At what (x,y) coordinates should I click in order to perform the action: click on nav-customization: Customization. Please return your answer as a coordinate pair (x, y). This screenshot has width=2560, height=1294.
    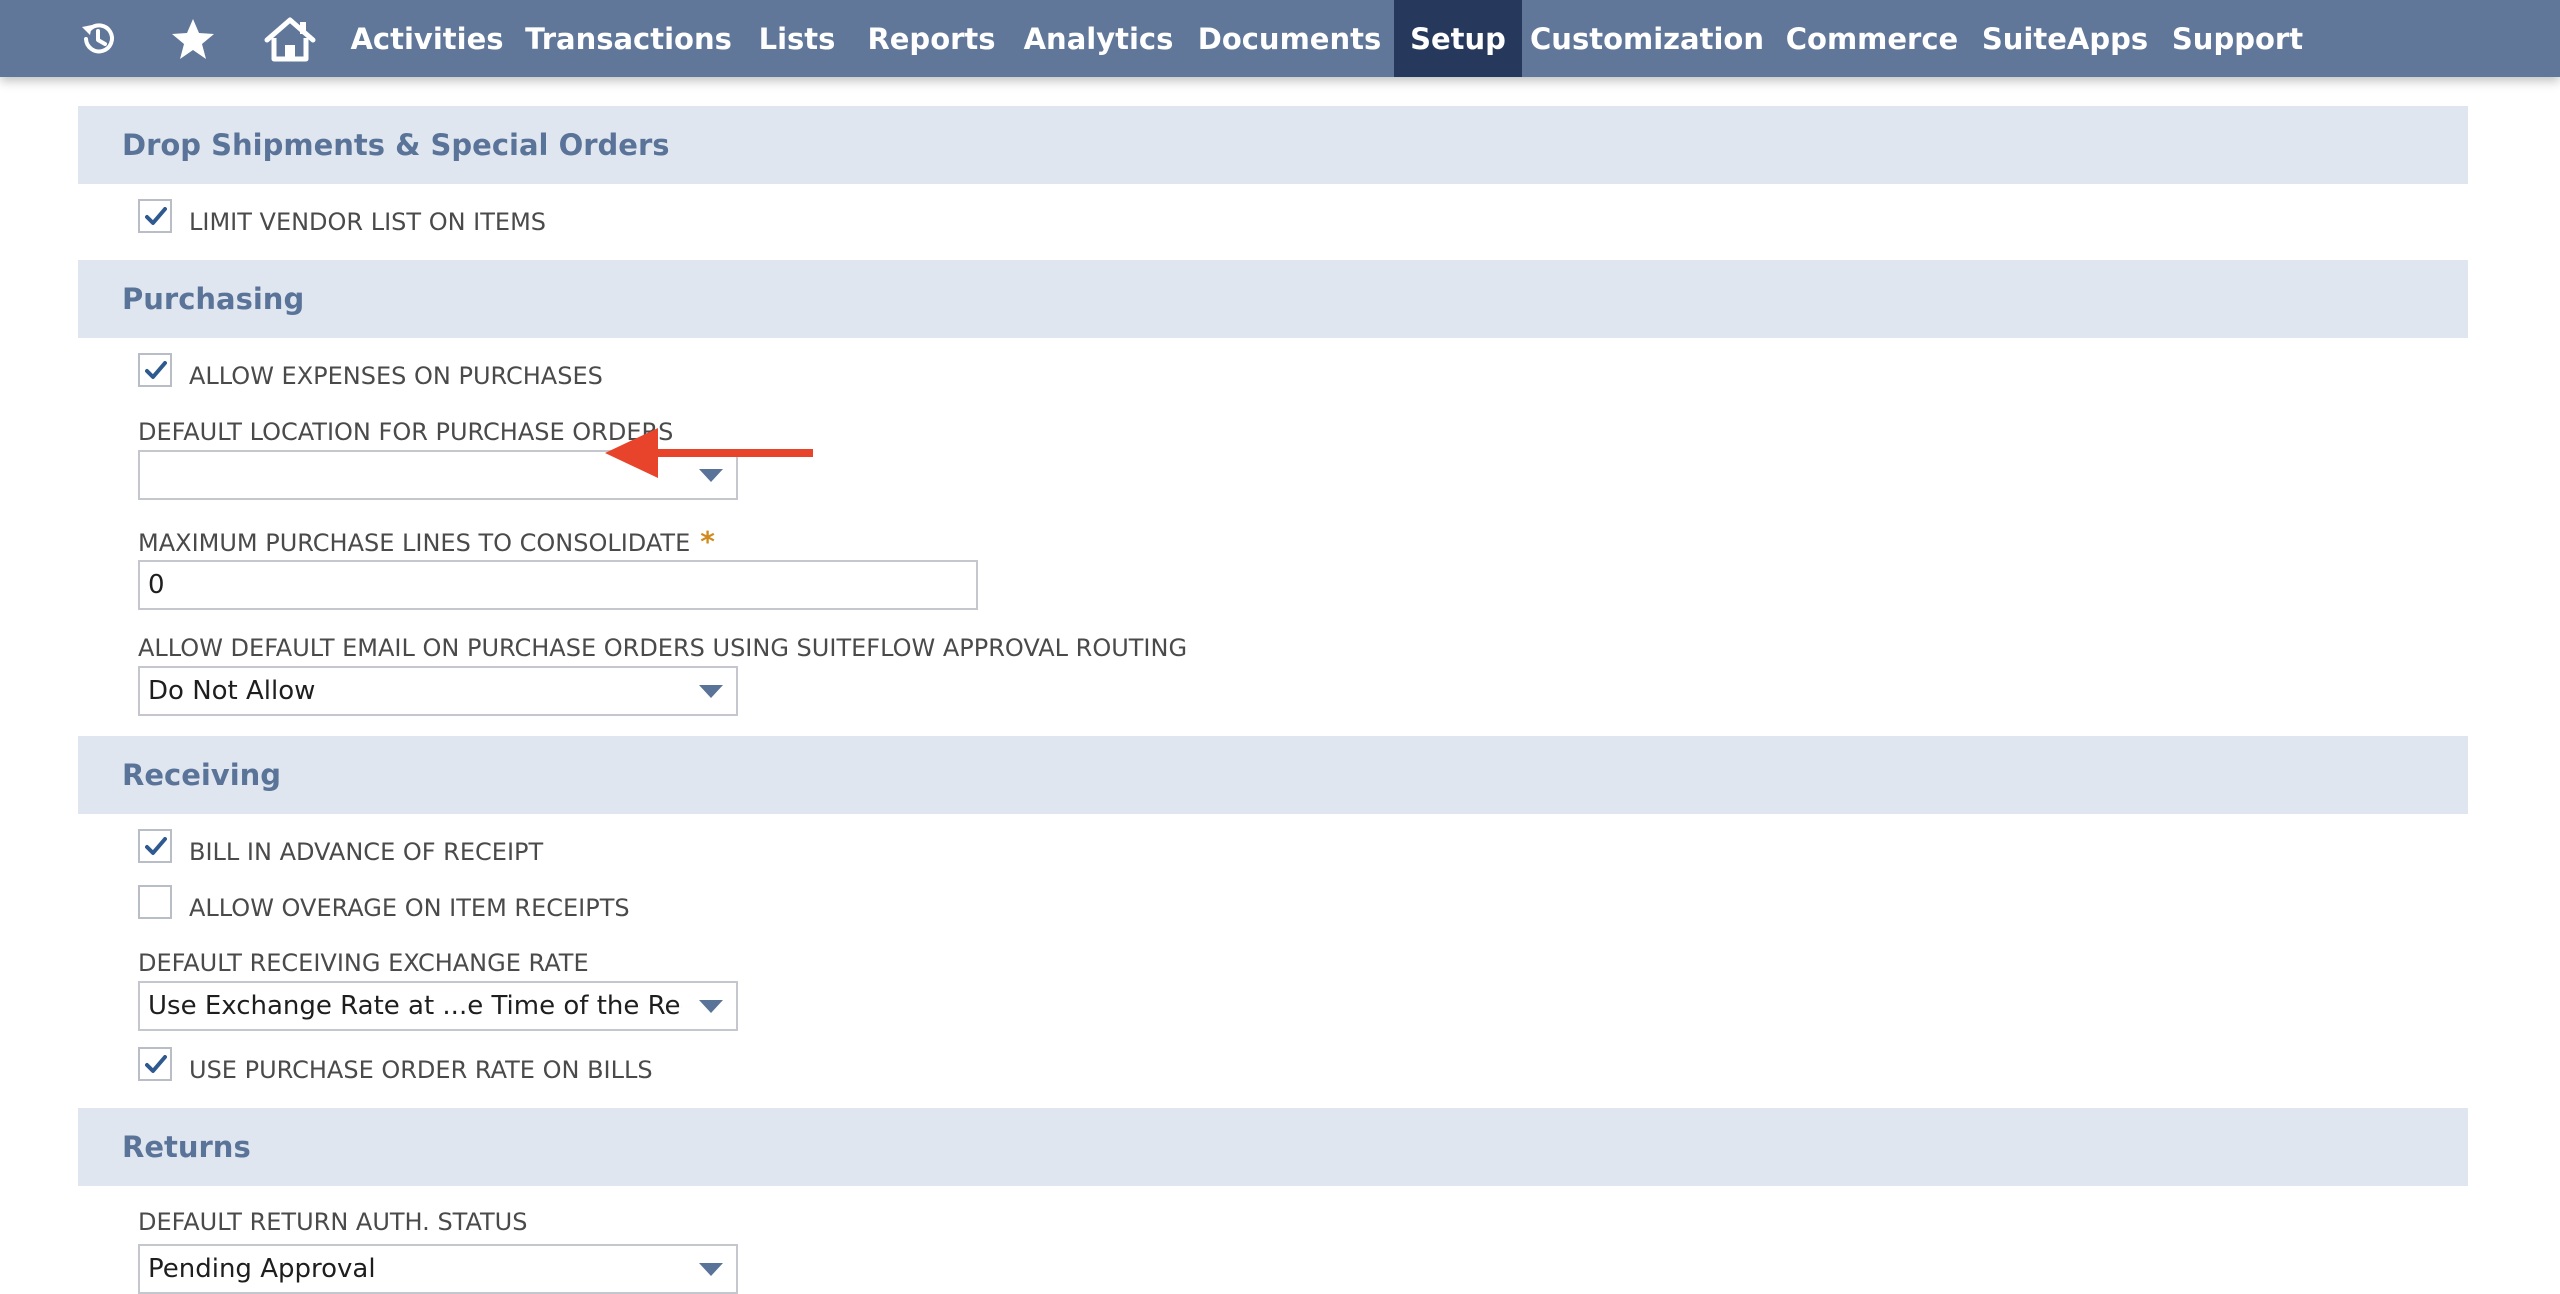
    Looking at the image, I should click on (1647, 38).